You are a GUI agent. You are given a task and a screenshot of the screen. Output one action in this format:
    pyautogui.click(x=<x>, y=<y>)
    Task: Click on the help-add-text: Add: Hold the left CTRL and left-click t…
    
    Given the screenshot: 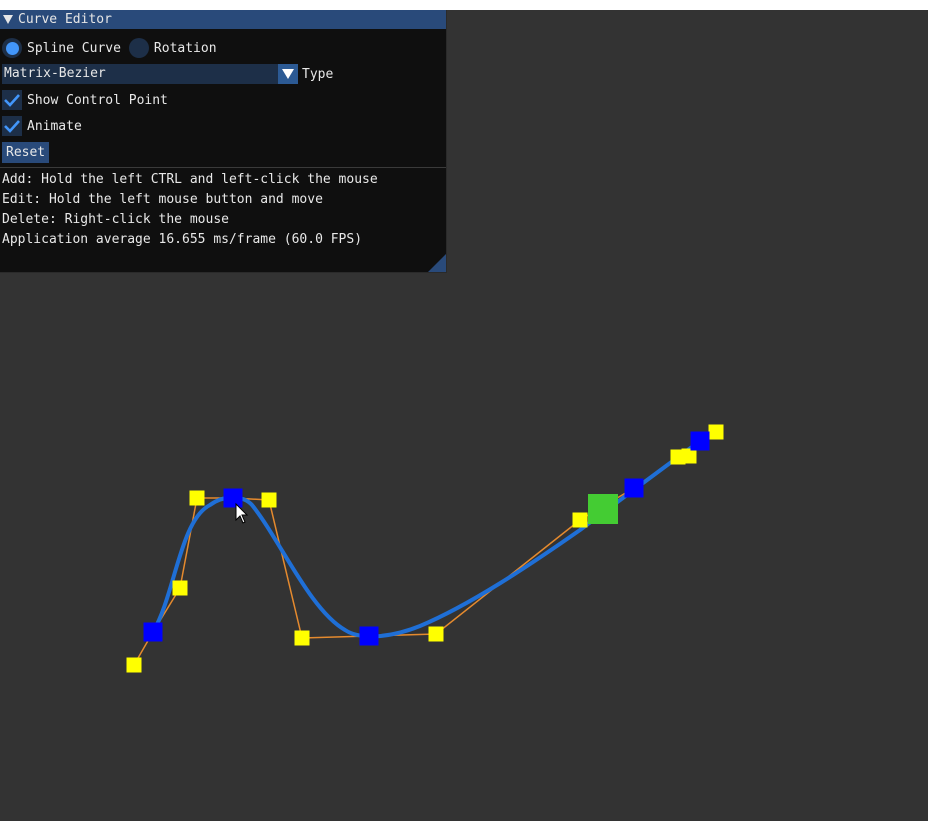 What is the action you would take?
    pyautogui.click(x=190, y=179)
    